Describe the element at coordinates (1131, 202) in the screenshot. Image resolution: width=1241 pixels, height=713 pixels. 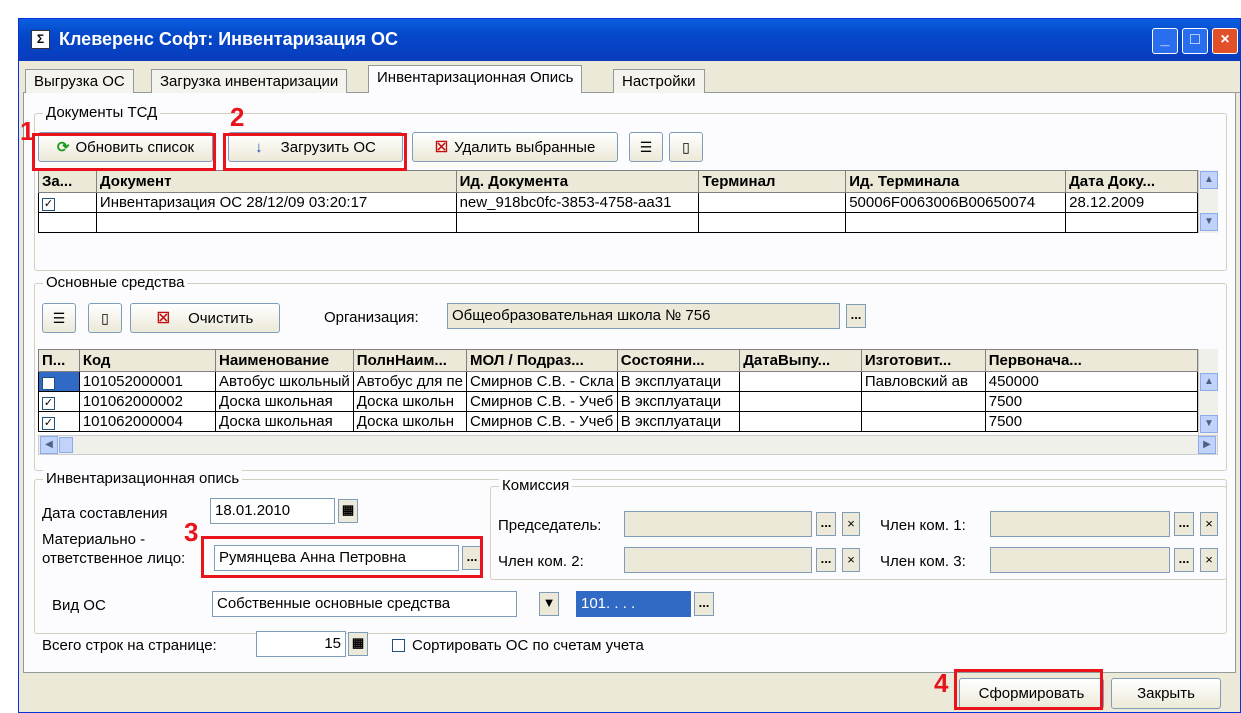
I see `table-cell: 28.12.2009` at that location.